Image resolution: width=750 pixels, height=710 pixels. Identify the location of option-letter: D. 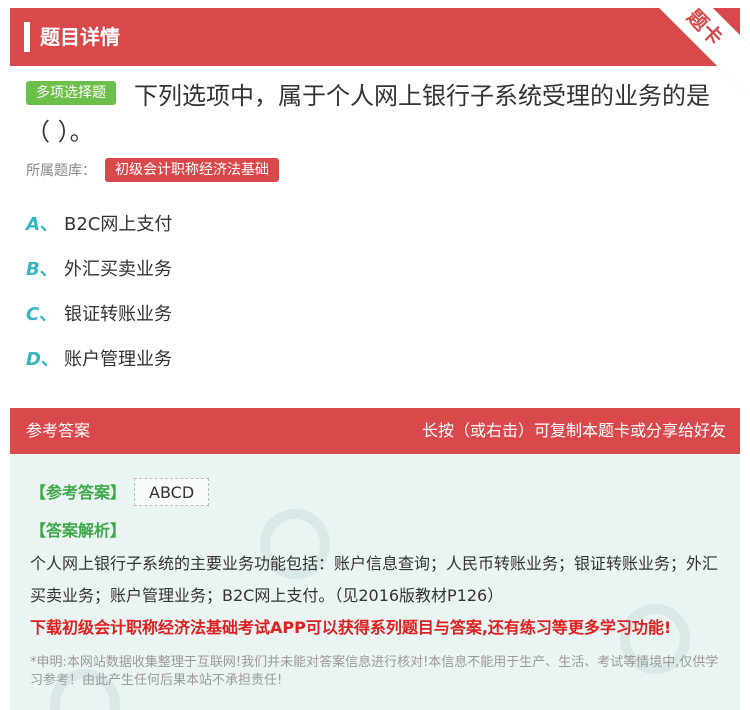
(33, 359).